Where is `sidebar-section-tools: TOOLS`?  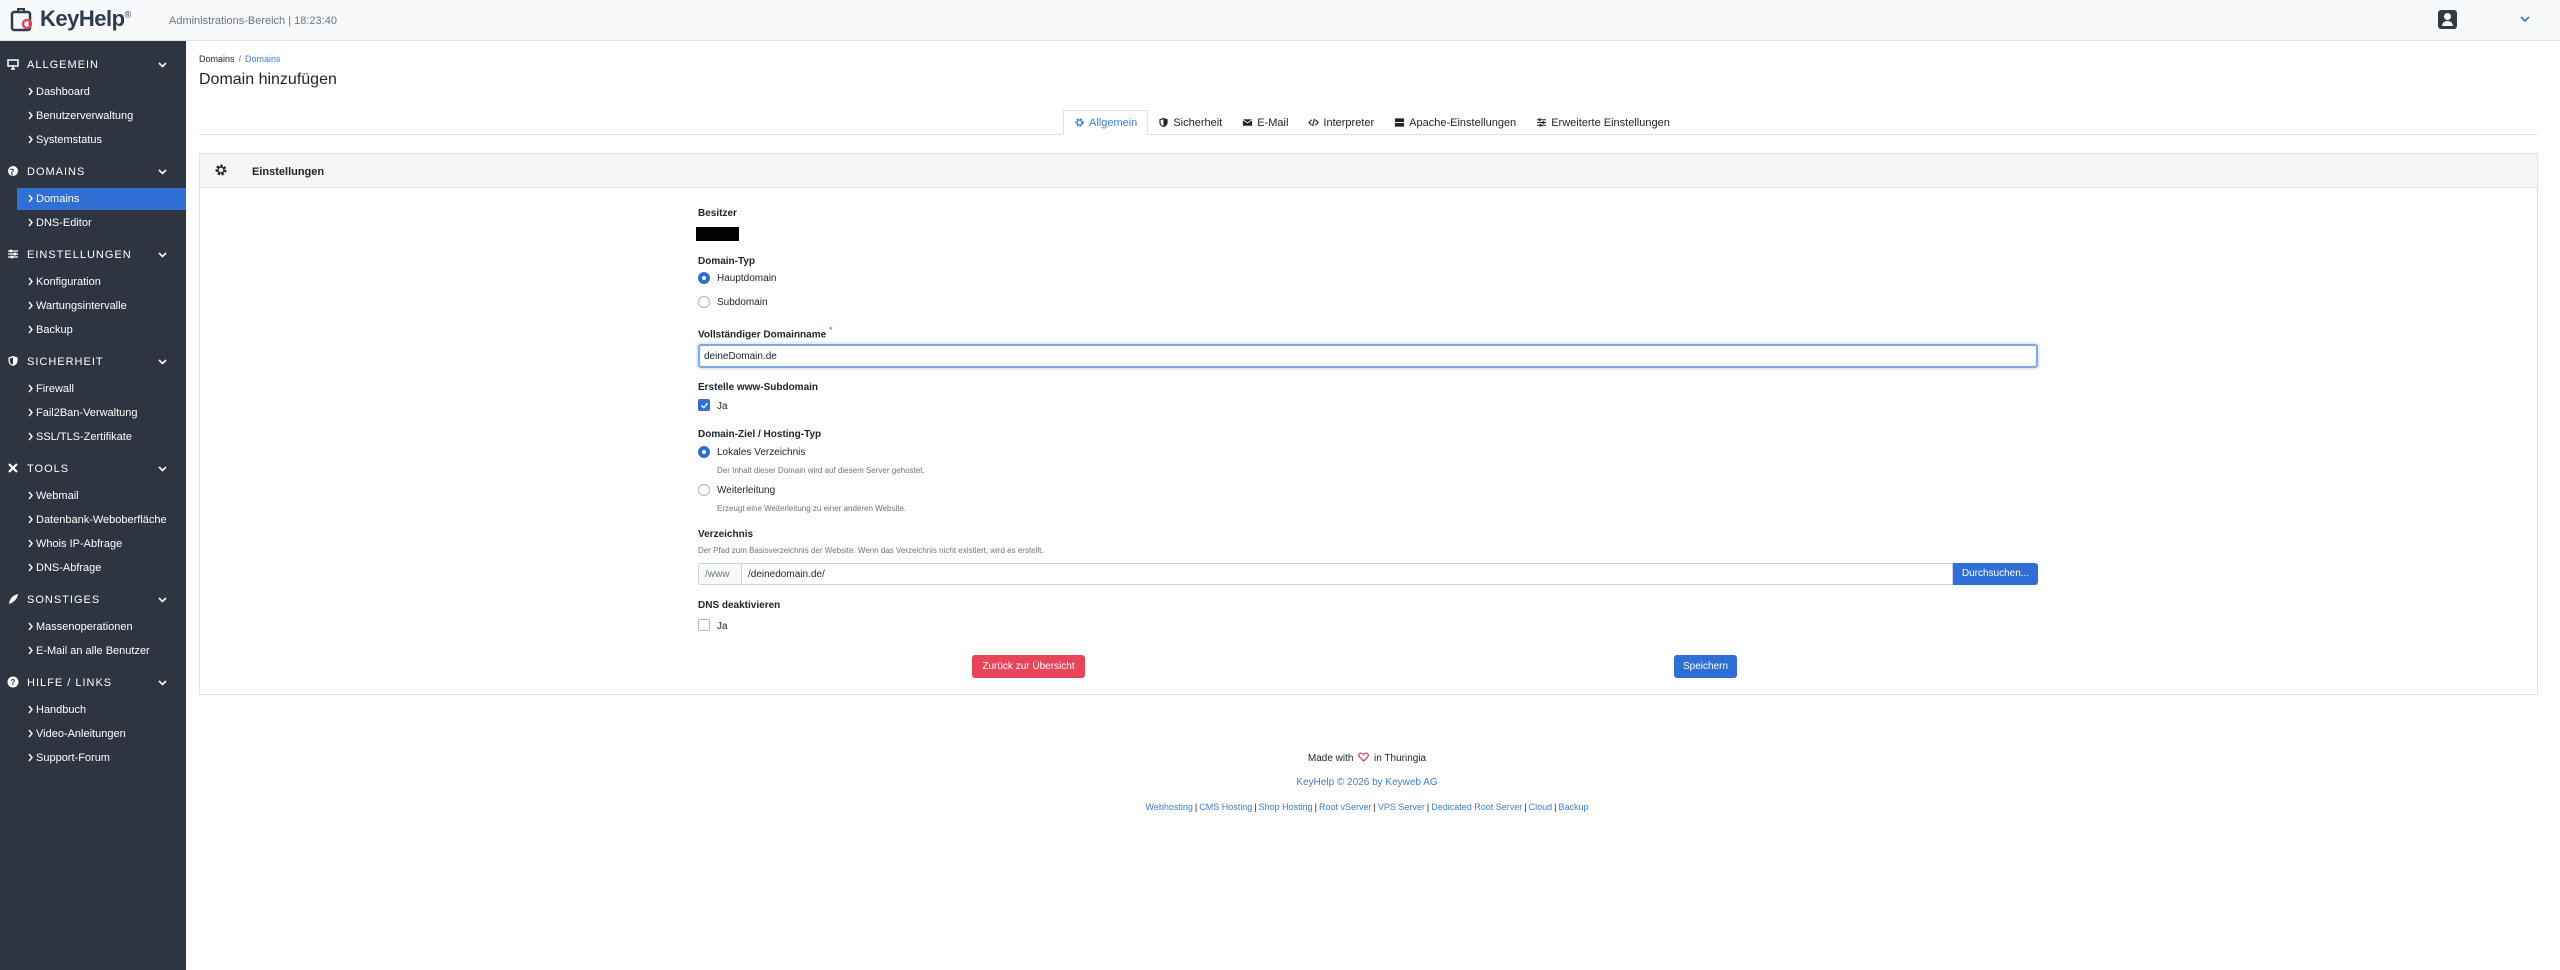
sidebar-section-tools: TOOLS is located at coordinates (93, 468).